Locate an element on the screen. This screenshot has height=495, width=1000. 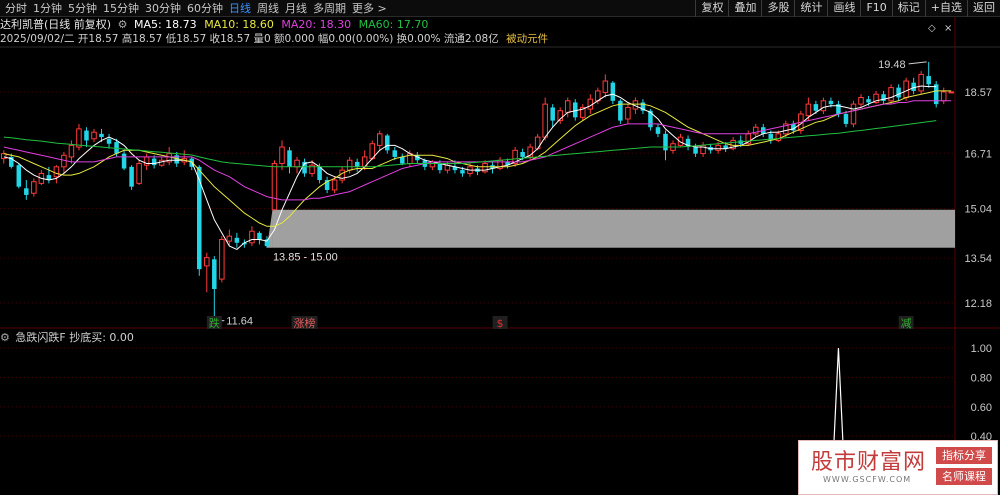
event-marker: $ is located at coordinates (500, 323).